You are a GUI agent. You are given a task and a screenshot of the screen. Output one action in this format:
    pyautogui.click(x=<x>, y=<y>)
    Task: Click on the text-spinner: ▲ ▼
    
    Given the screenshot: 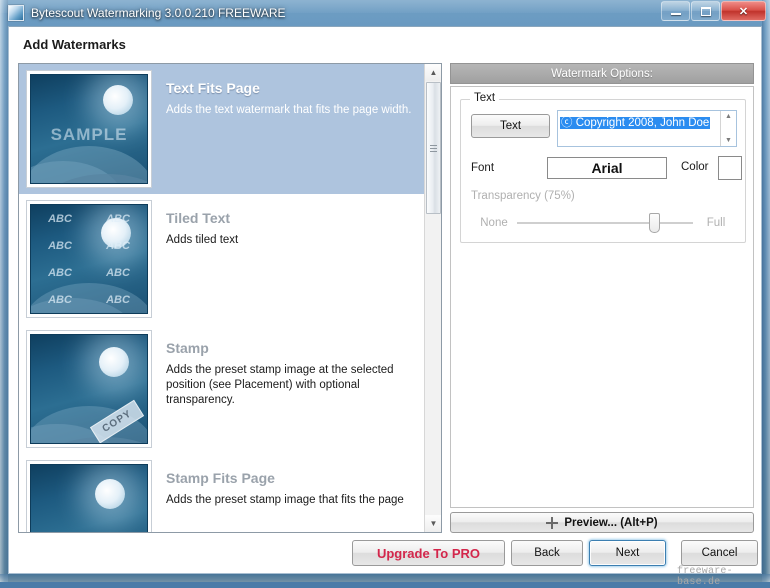 What is the action you would take?
    pyautogui.click(x=728, y=128)
    